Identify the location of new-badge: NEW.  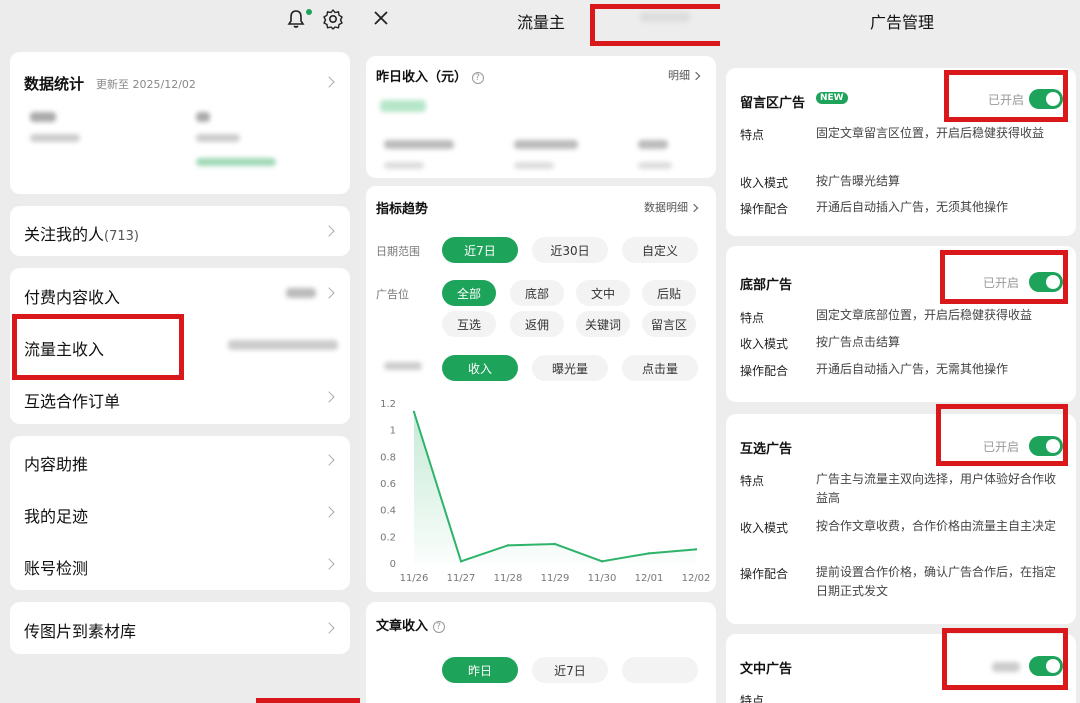
(832, 98).